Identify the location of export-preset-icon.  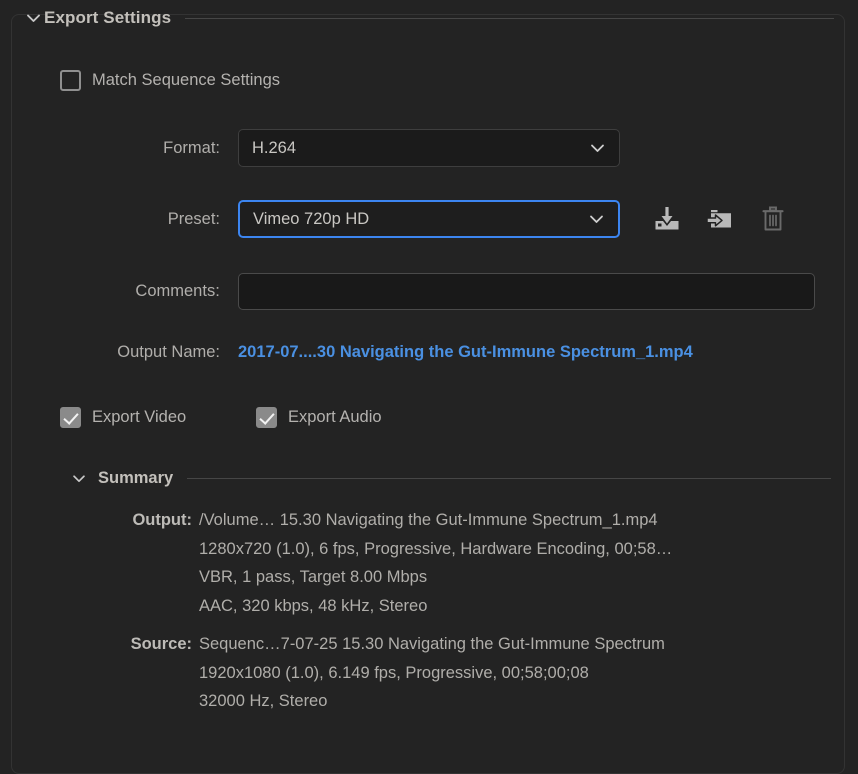
(720, 219).